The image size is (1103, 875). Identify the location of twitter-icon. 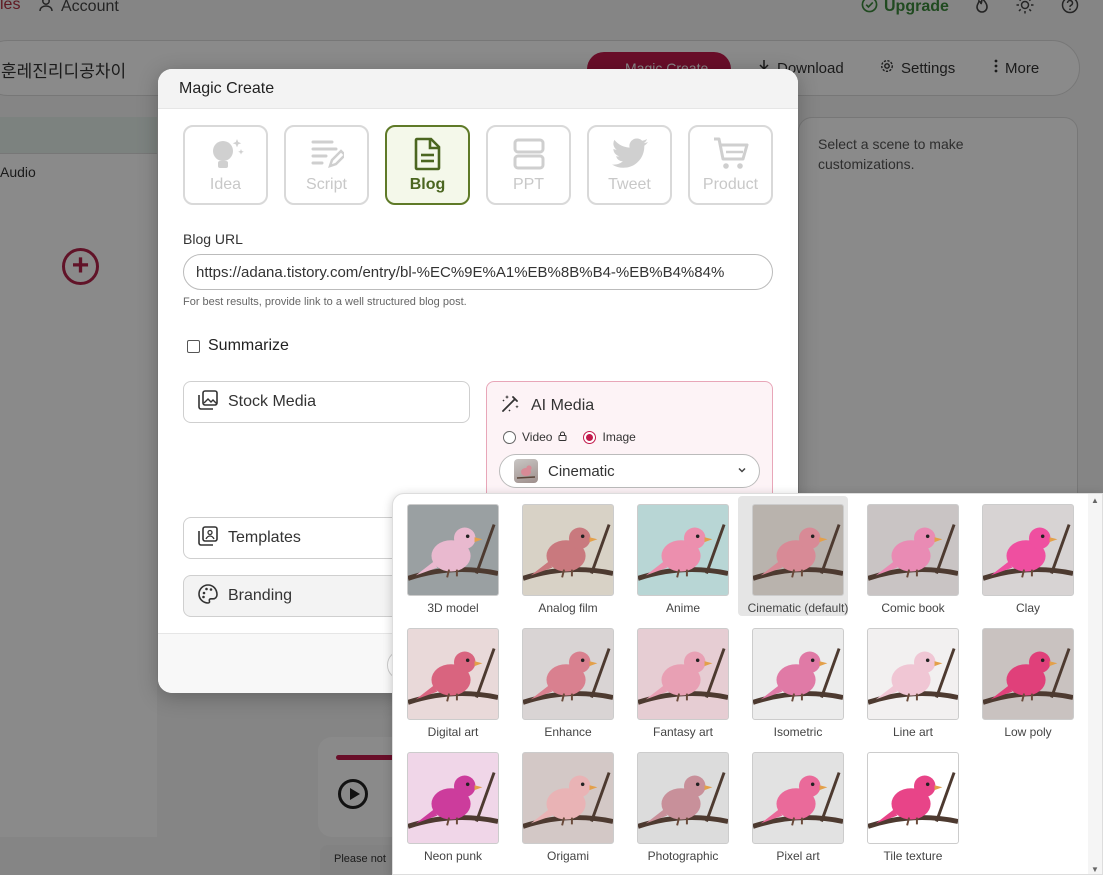
(630, 154).